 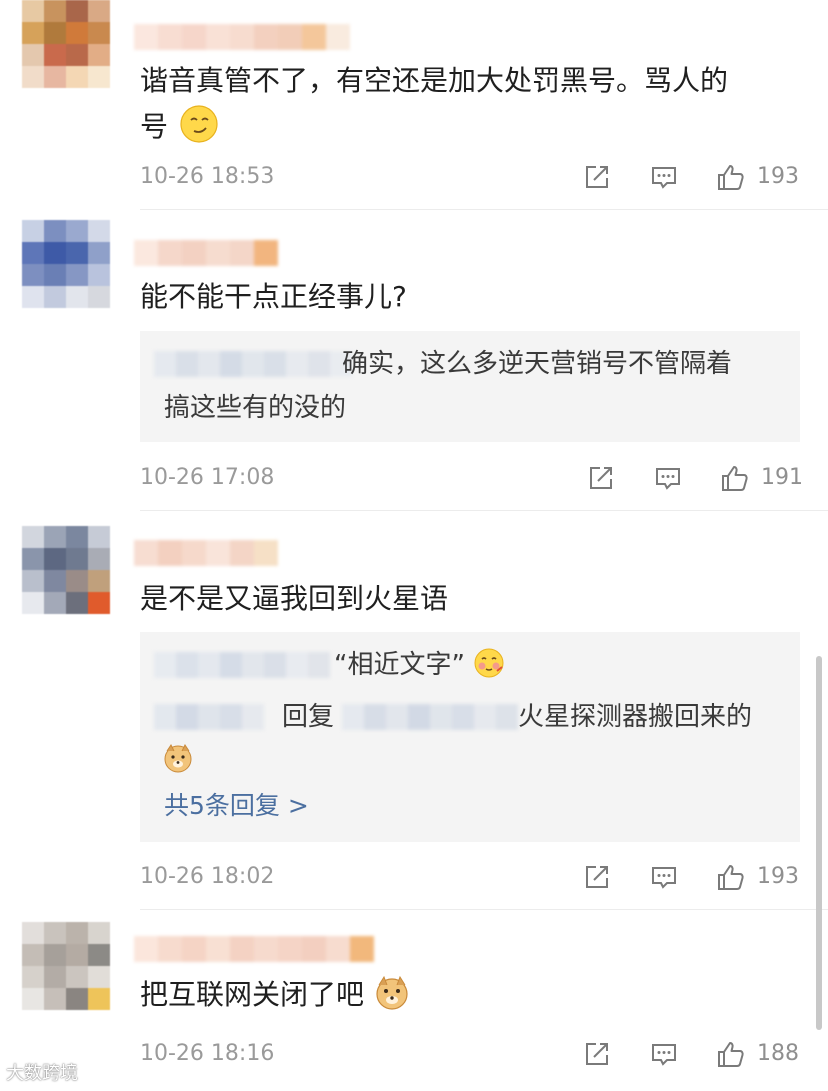 I want to click on comment-meta: 10-26 18:16 188, so click(x=484, y=1054).